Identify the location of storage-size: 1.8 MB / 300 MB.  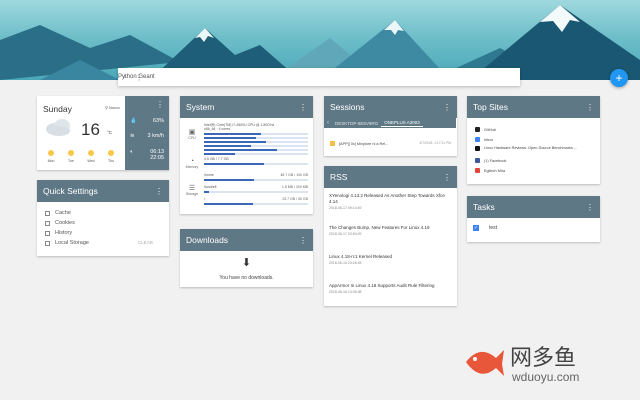
(294, 187).